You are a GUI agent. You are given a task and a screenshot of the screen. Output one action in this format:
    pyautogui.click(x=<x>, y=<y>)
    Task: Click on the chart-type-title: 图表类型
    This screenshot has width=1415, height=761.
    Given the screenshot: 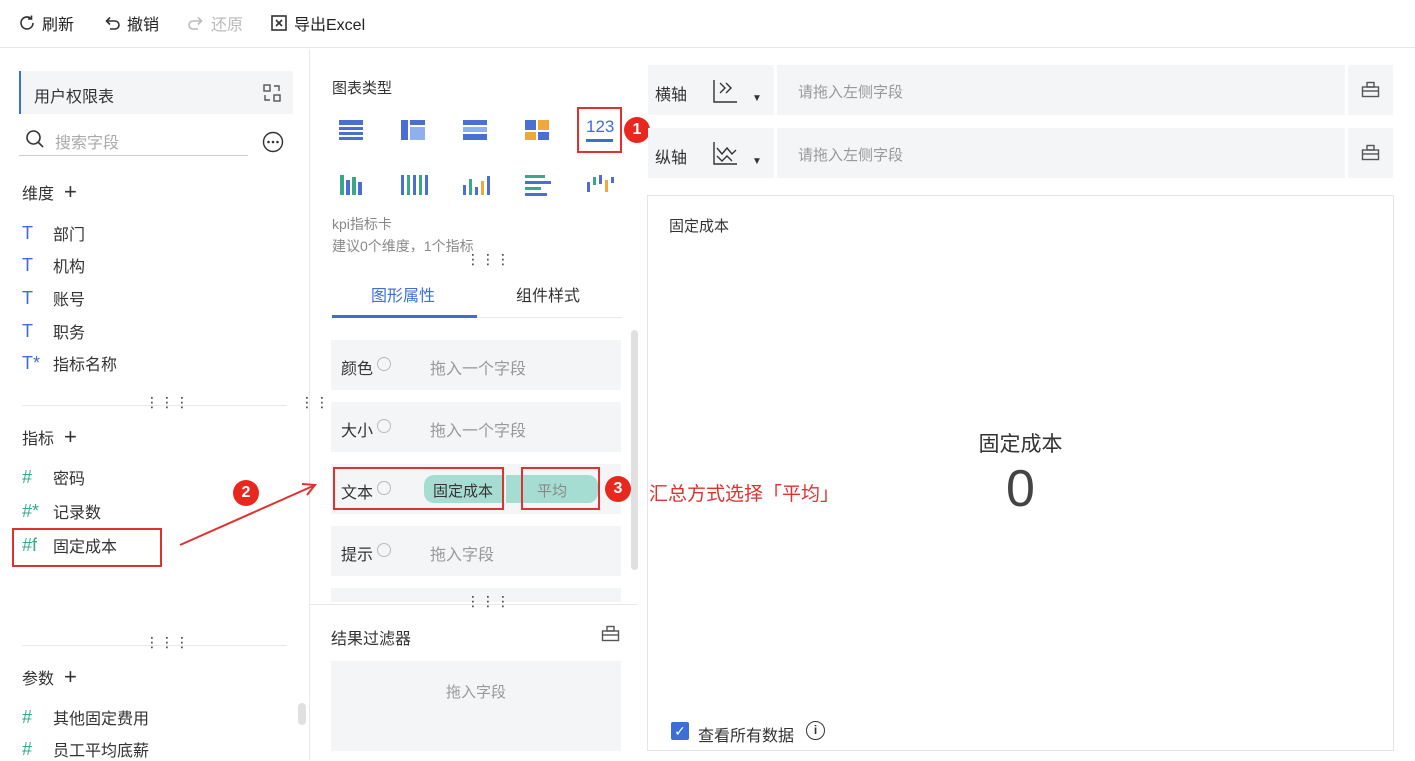 What is the action you would take?
    pyautogui.click(x=362, y=88)
    